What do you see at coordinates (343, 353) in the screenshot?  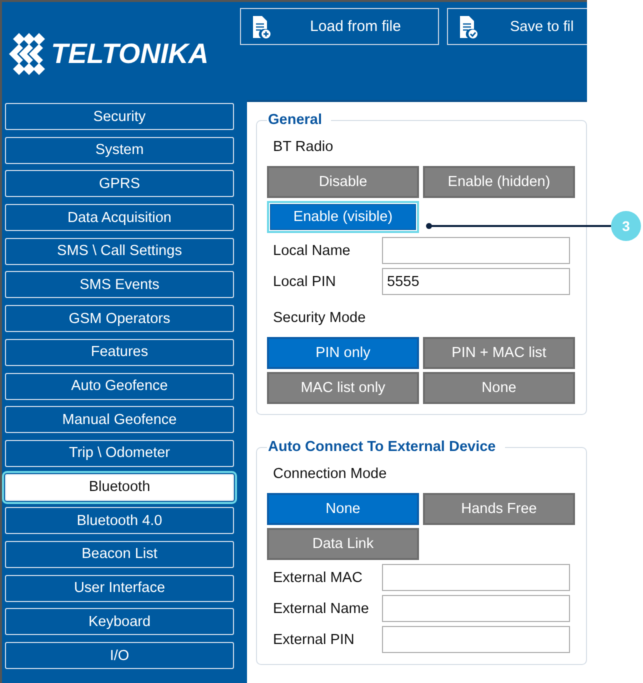 I see `option-button: PIN only` at bounding box center [343, 353].